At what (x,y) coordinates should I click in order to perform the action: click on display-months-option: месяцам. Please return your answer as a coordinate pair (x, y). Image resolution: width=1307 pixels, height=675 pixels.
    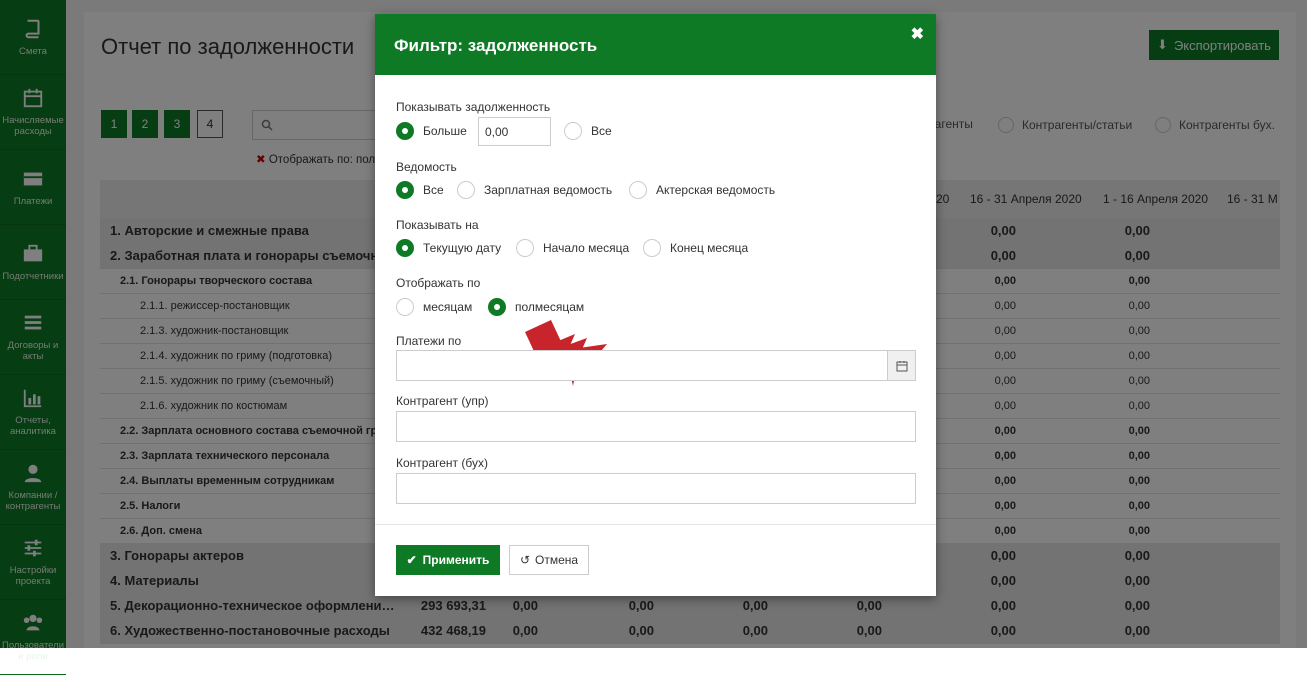
    Looking at the image, I should click on (434, 307).